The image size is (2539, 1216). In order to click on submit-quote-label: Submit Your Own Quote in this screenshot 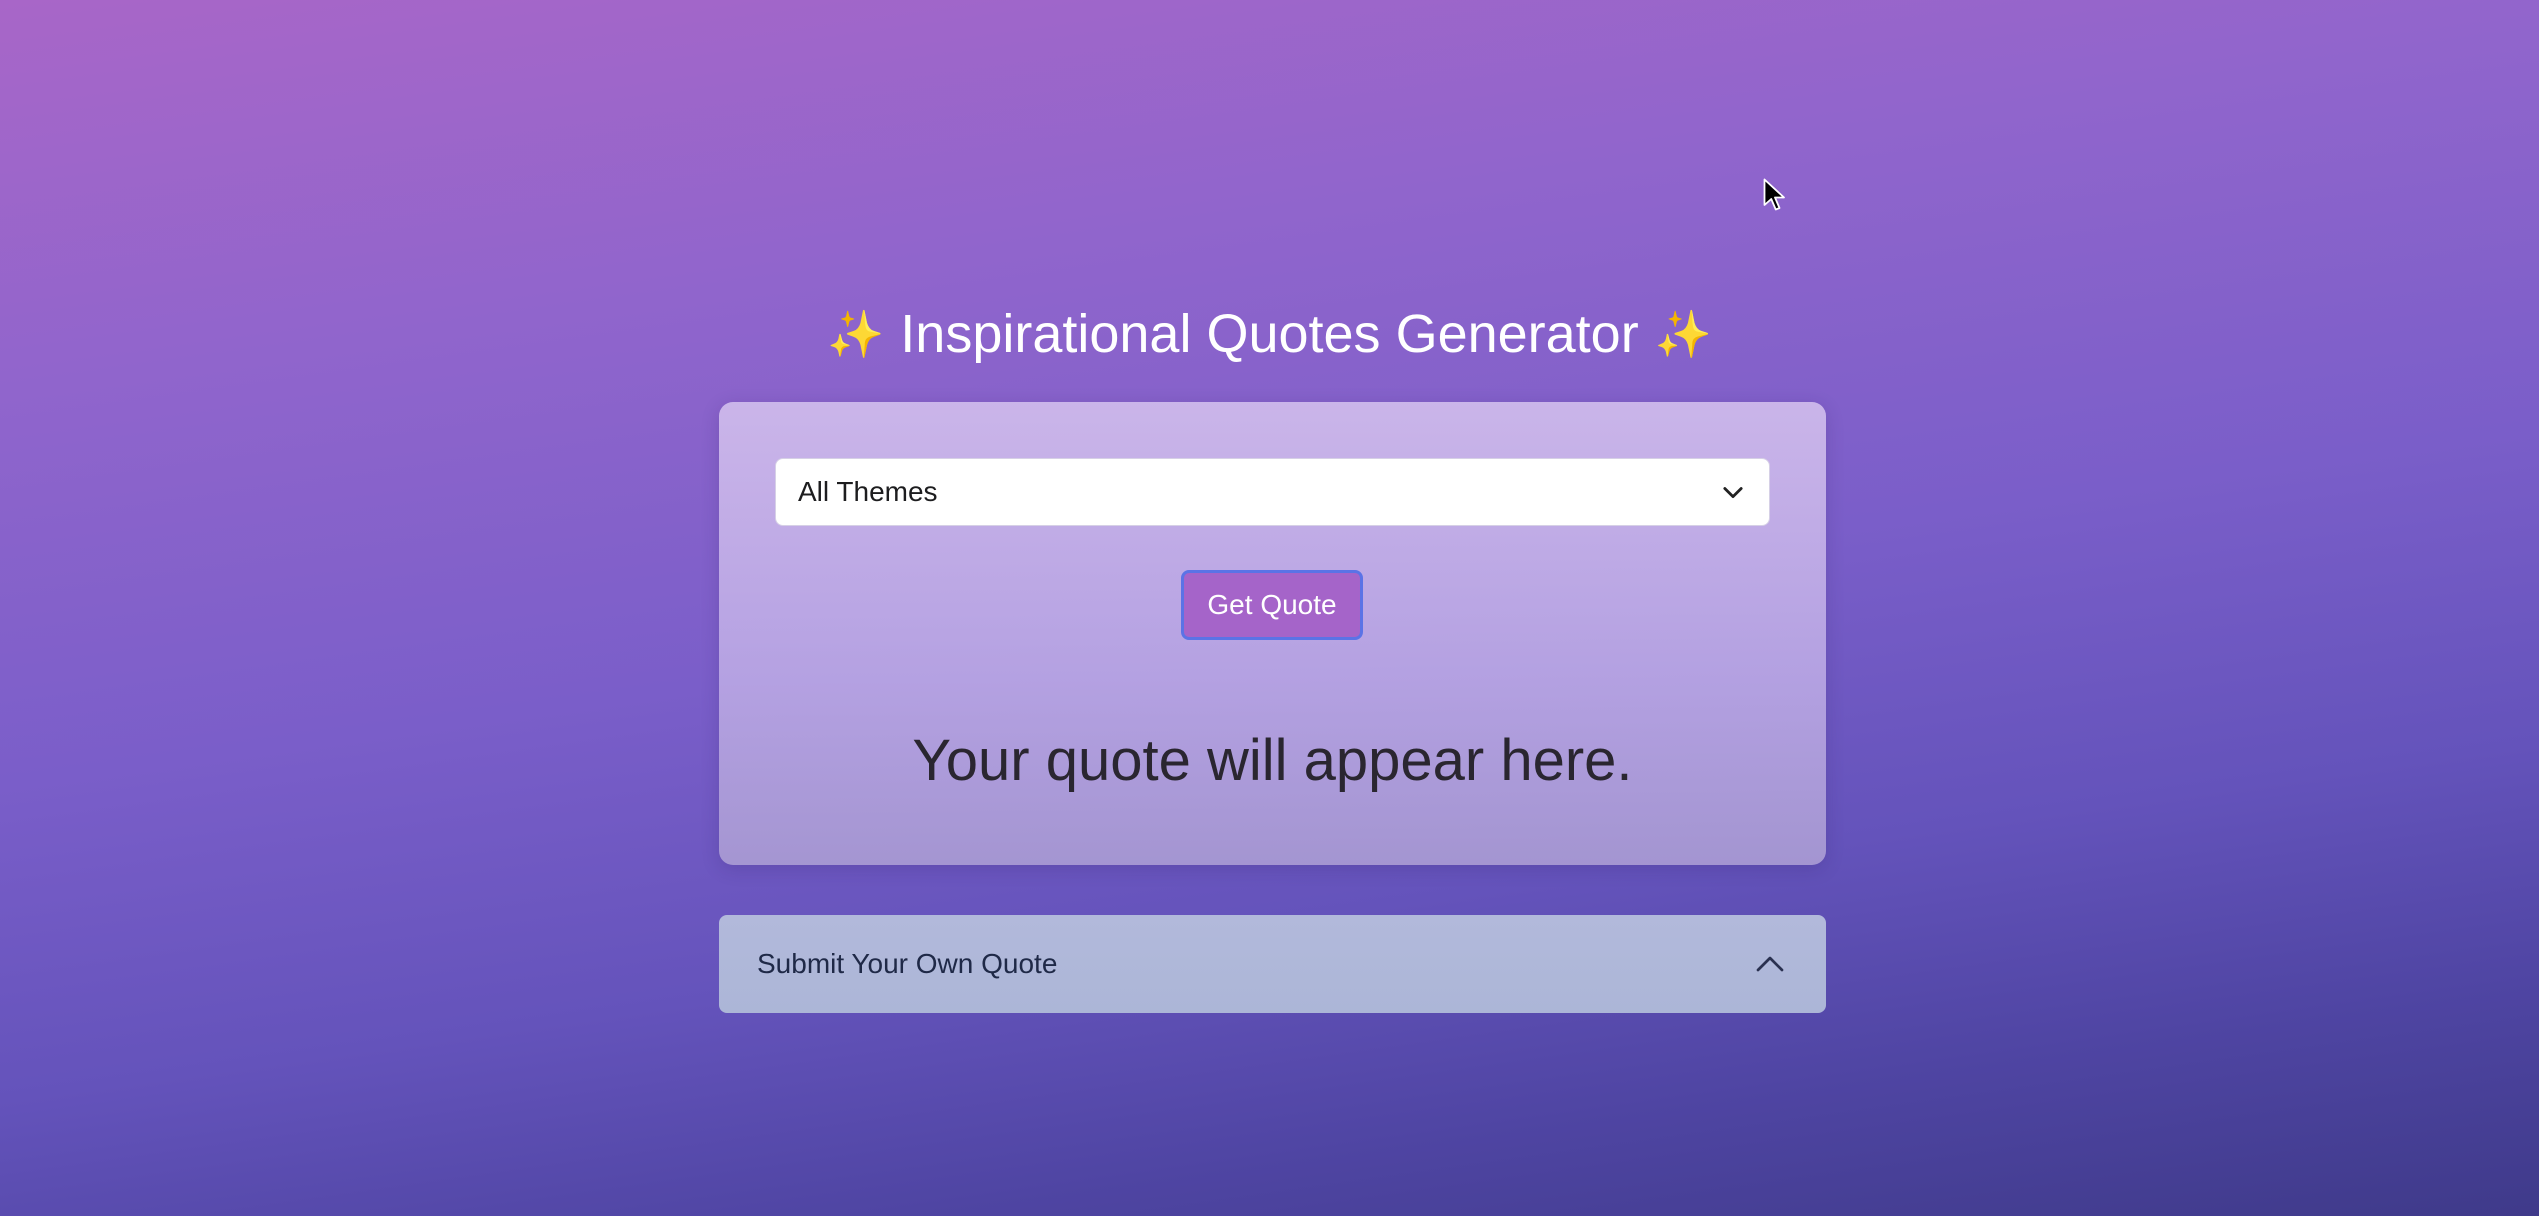, I will do `click(907, 963)`.